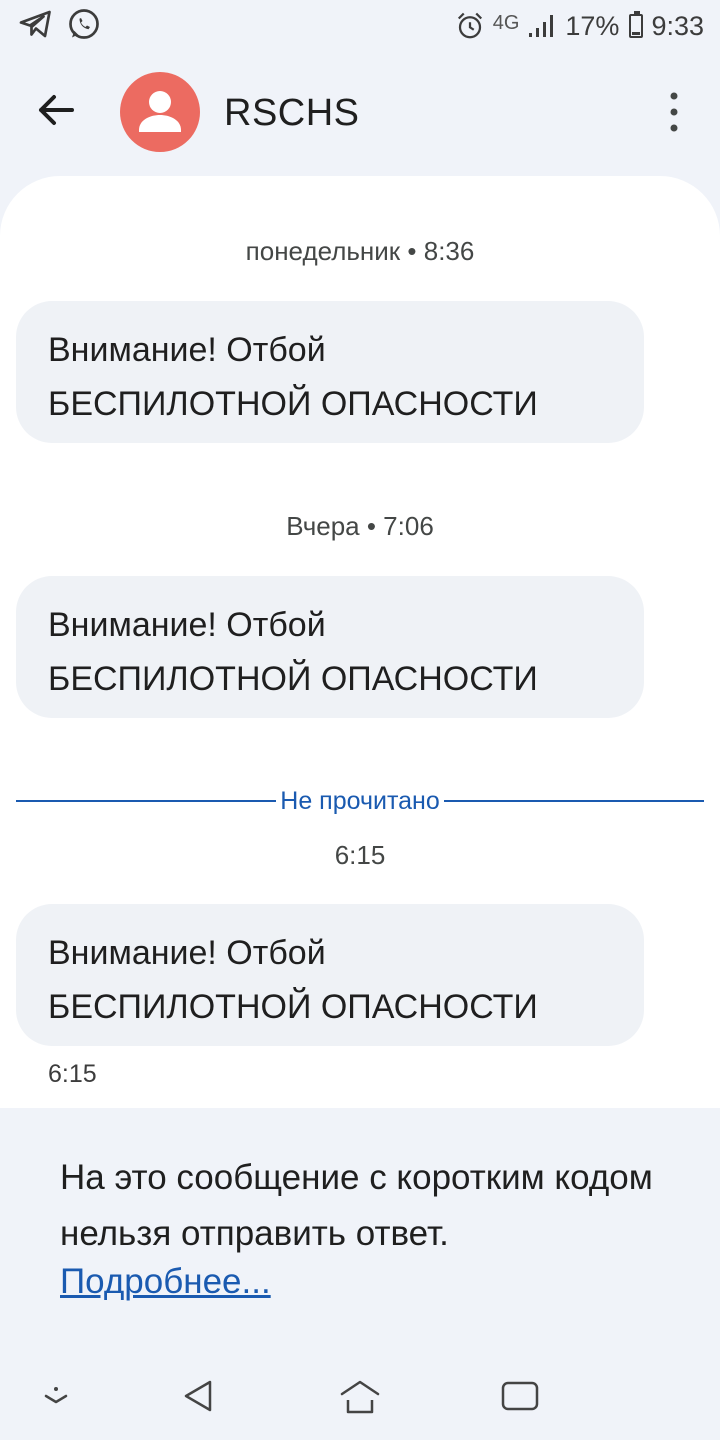 This screenshot has height=1440, width=720. What do you see at coordinates (469, 25) in the screenshot?
I see `alarm-icon` at bounding box center [469, 25].